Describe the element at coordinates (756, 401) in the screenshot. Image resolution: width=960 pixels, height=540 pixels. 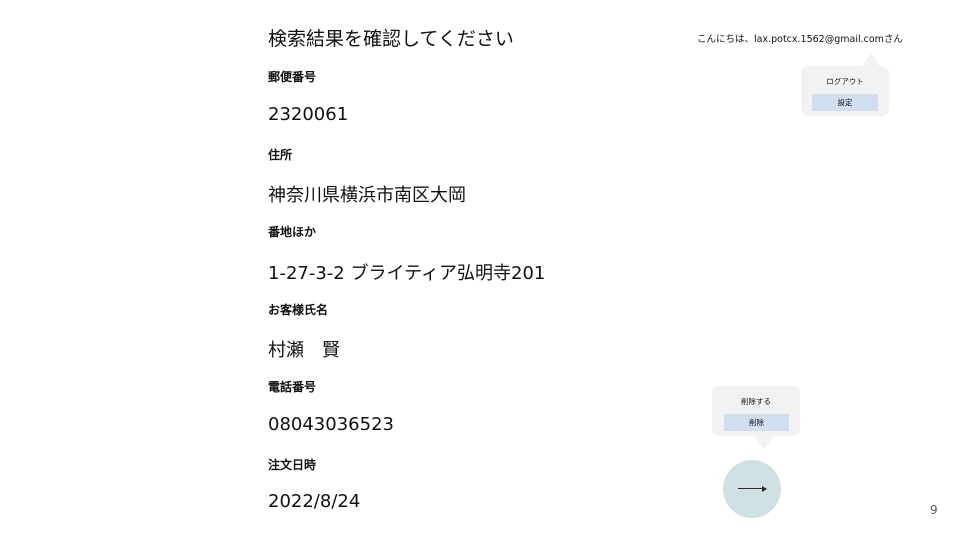
I see `delete-menu-title: 削除する` at that location.